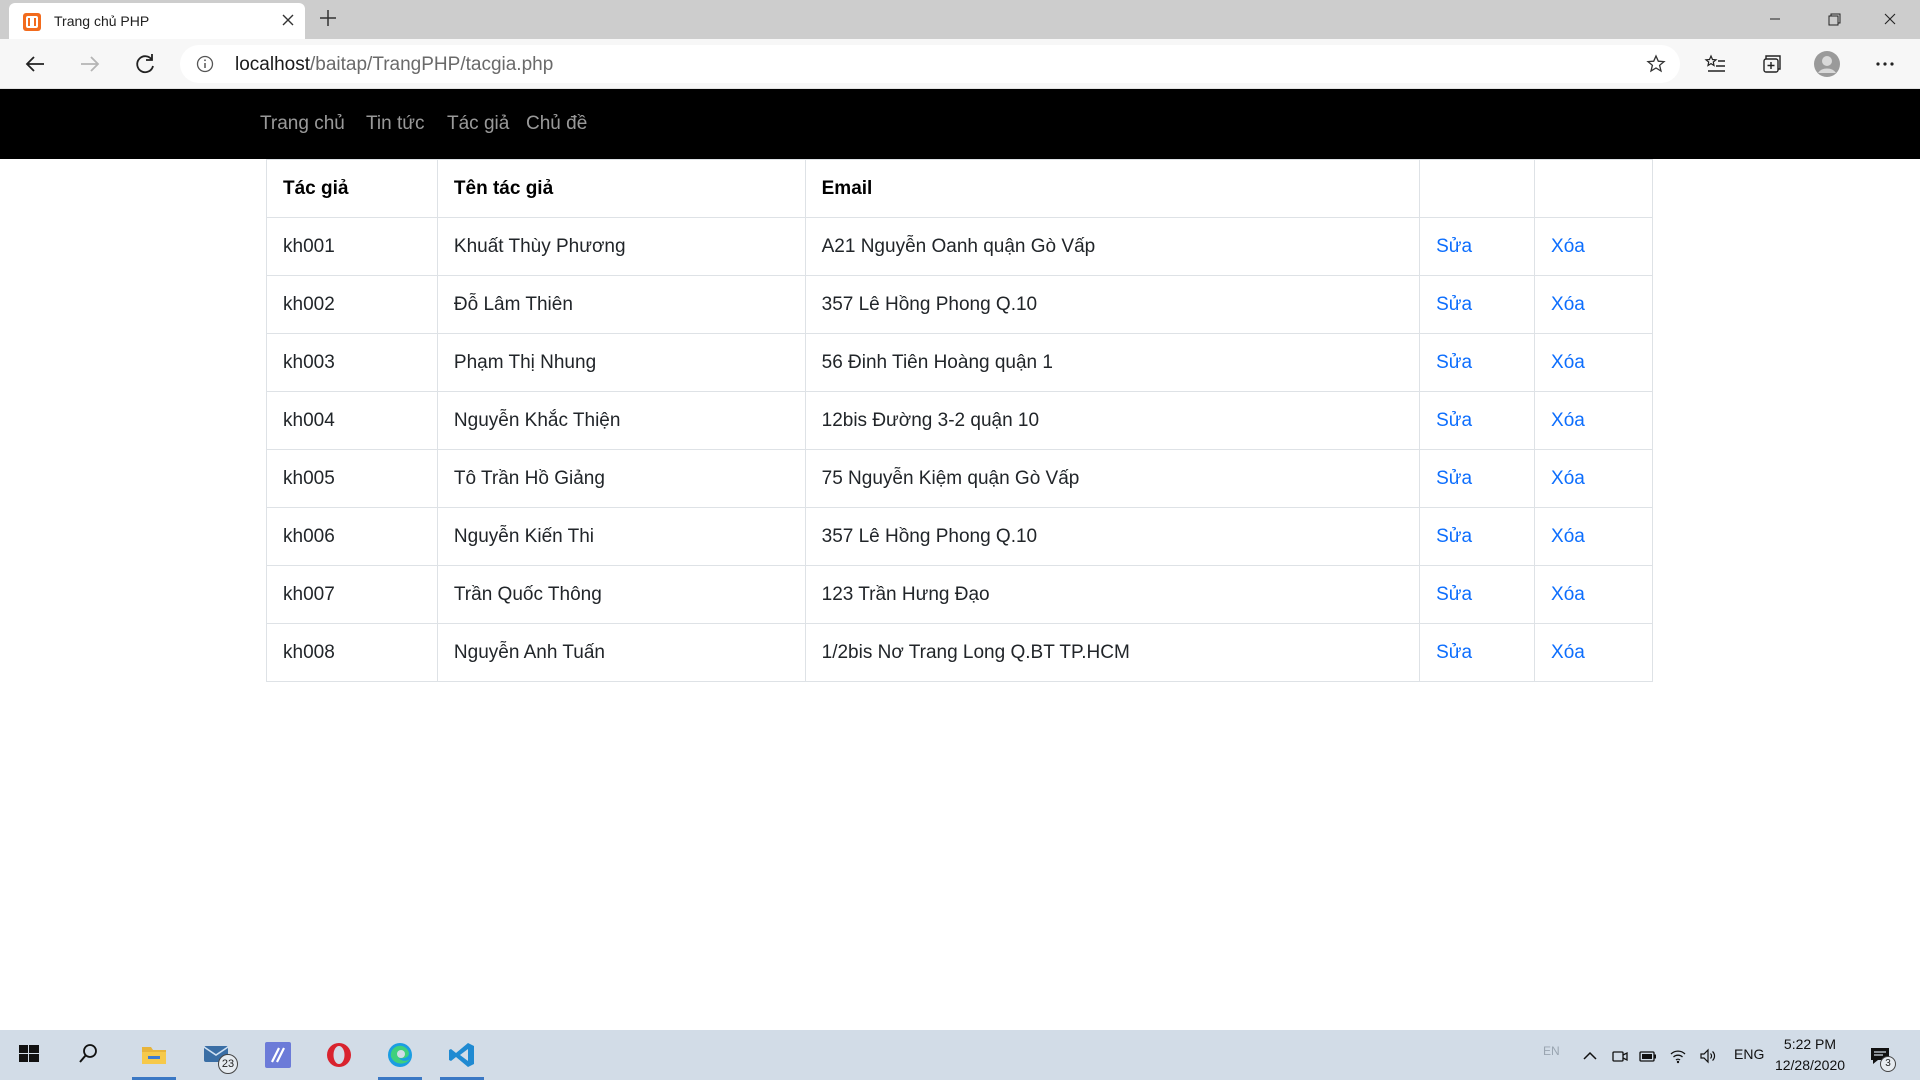 Image resolution: width=1920 pixels, height=1080 pixels. What do you see at coordinates (478, 124) in the screenshot?
I see `nav-link-authors: Tác giả` at bounding box center [478, 124].